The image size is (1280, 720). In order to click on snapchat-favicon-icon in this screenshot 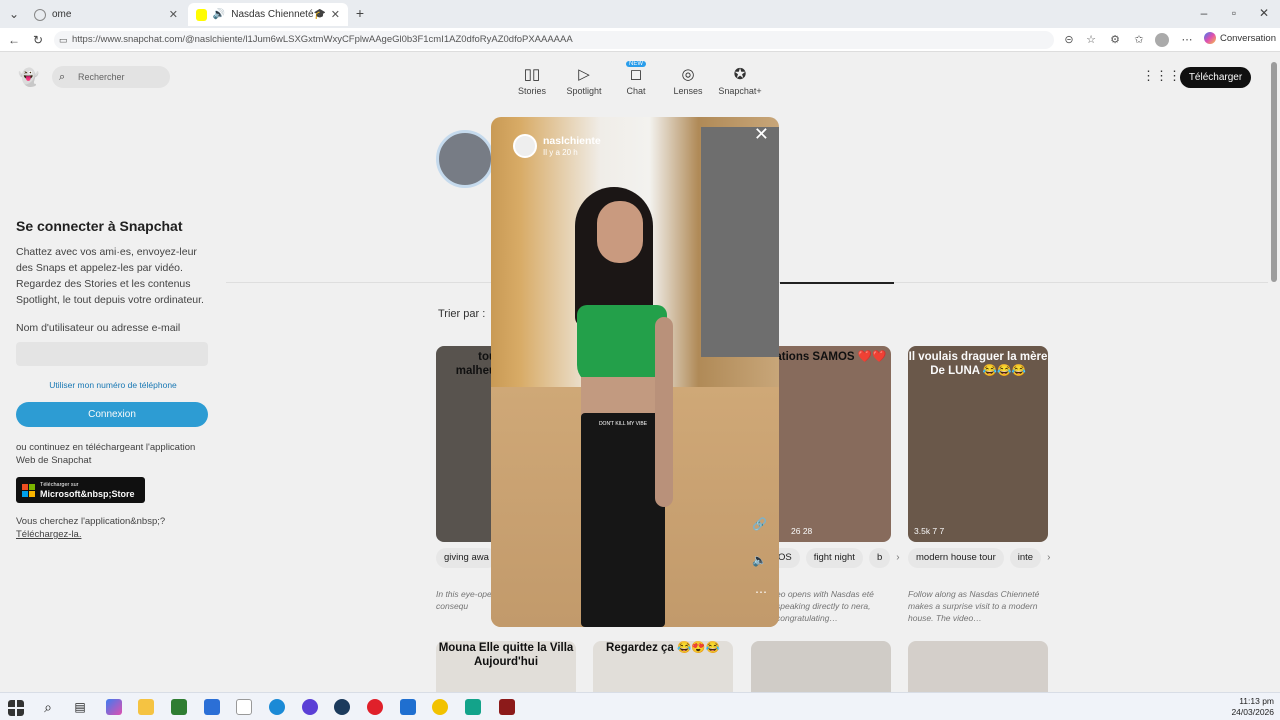, I will do `click(201, 14)`.